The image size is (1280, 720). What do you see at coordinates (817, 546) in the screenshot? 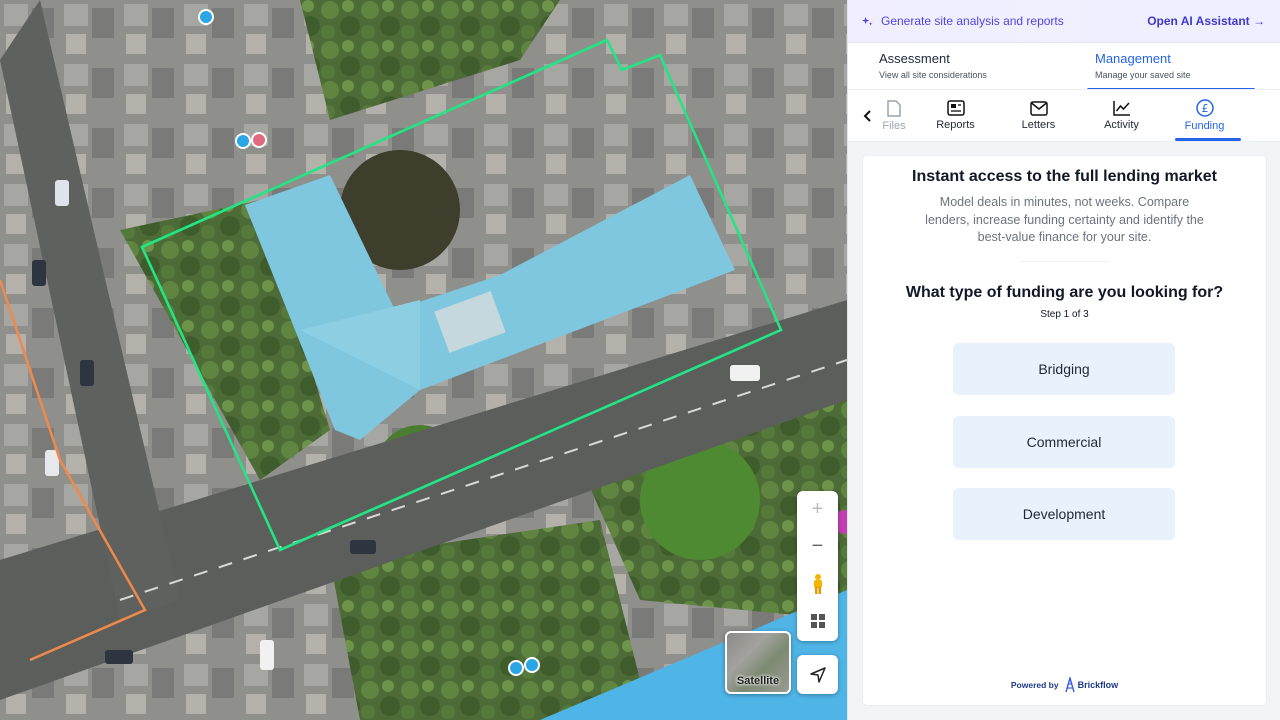
I see `zoom-out-button: −` at bounding box center [817, 546].